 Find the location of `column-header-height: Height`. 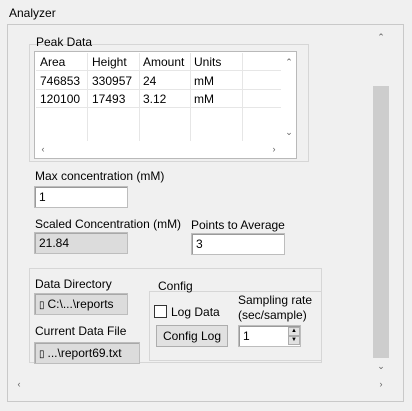

column-header-height: Height is located at coordinates (109, 62).